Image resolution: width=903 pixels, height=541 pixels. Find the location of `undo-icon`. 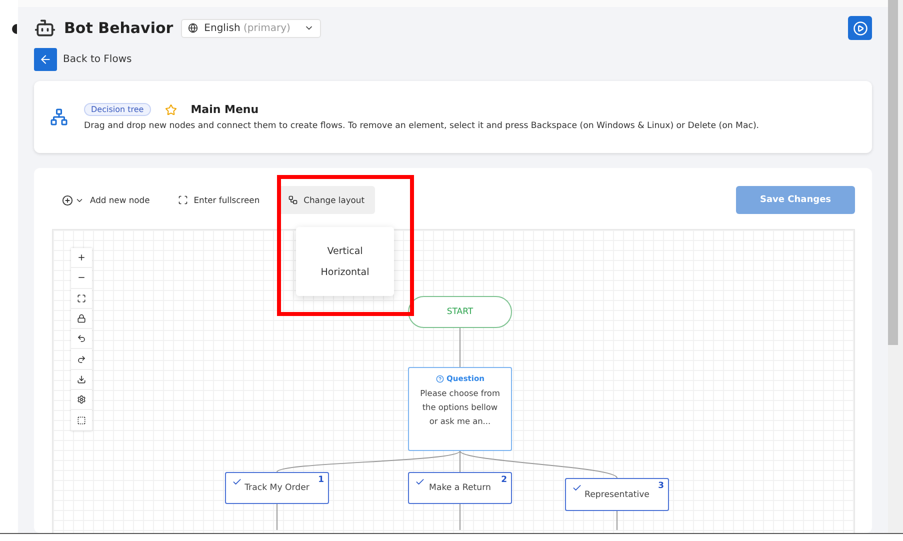

undo-icon is located at coordinates (81, 339).